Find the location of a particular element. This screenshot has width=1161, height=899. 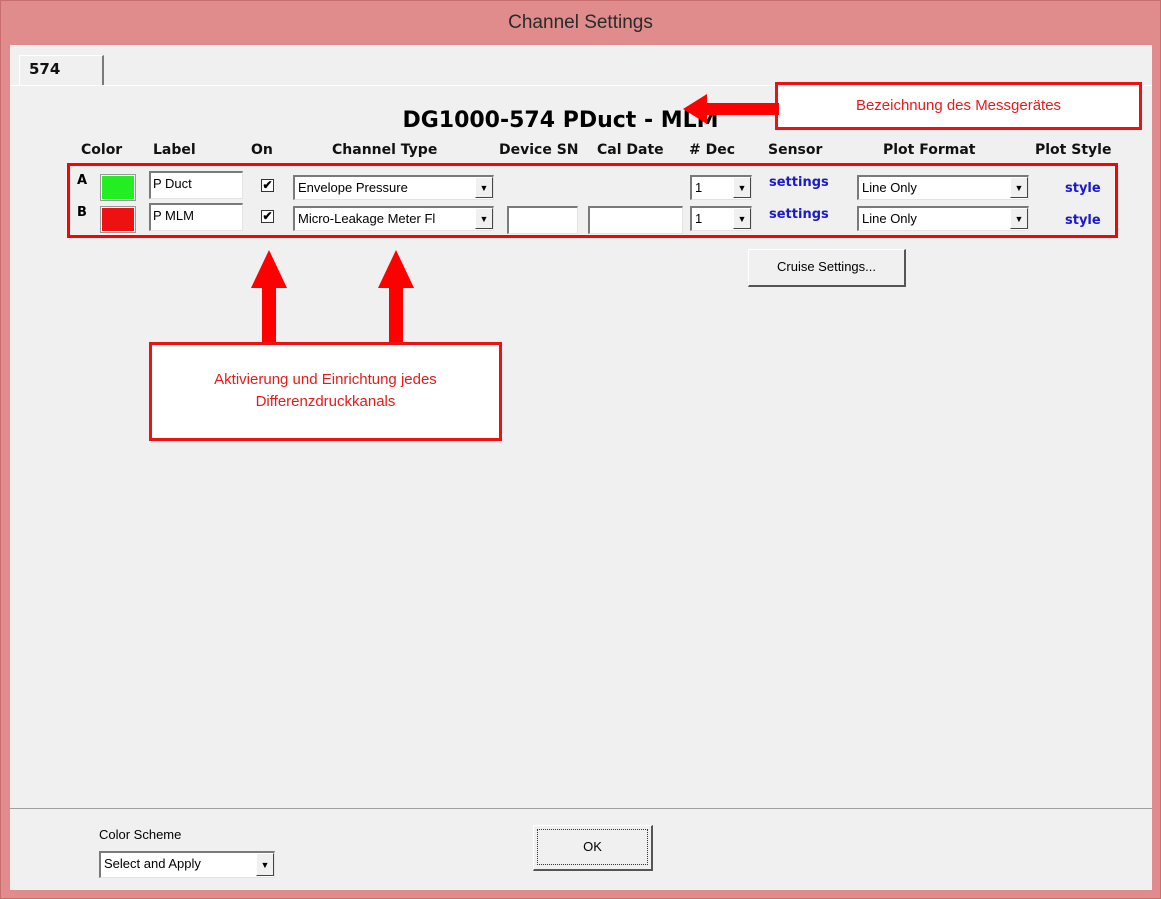

col-header-sensor: Sensor is located at coordinates (795, 150).